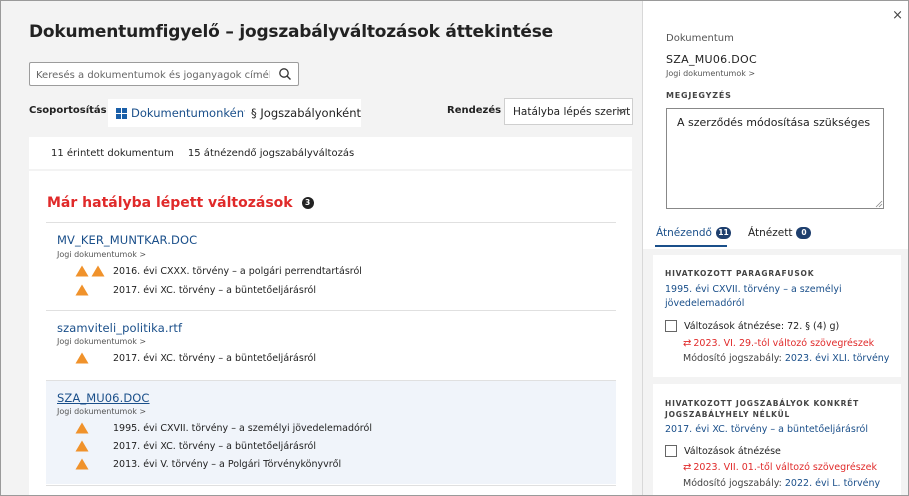 The height and width of the screenshot is (496, 909). I want to click on review-check-label: Változások átnézése, so click(732, 451).